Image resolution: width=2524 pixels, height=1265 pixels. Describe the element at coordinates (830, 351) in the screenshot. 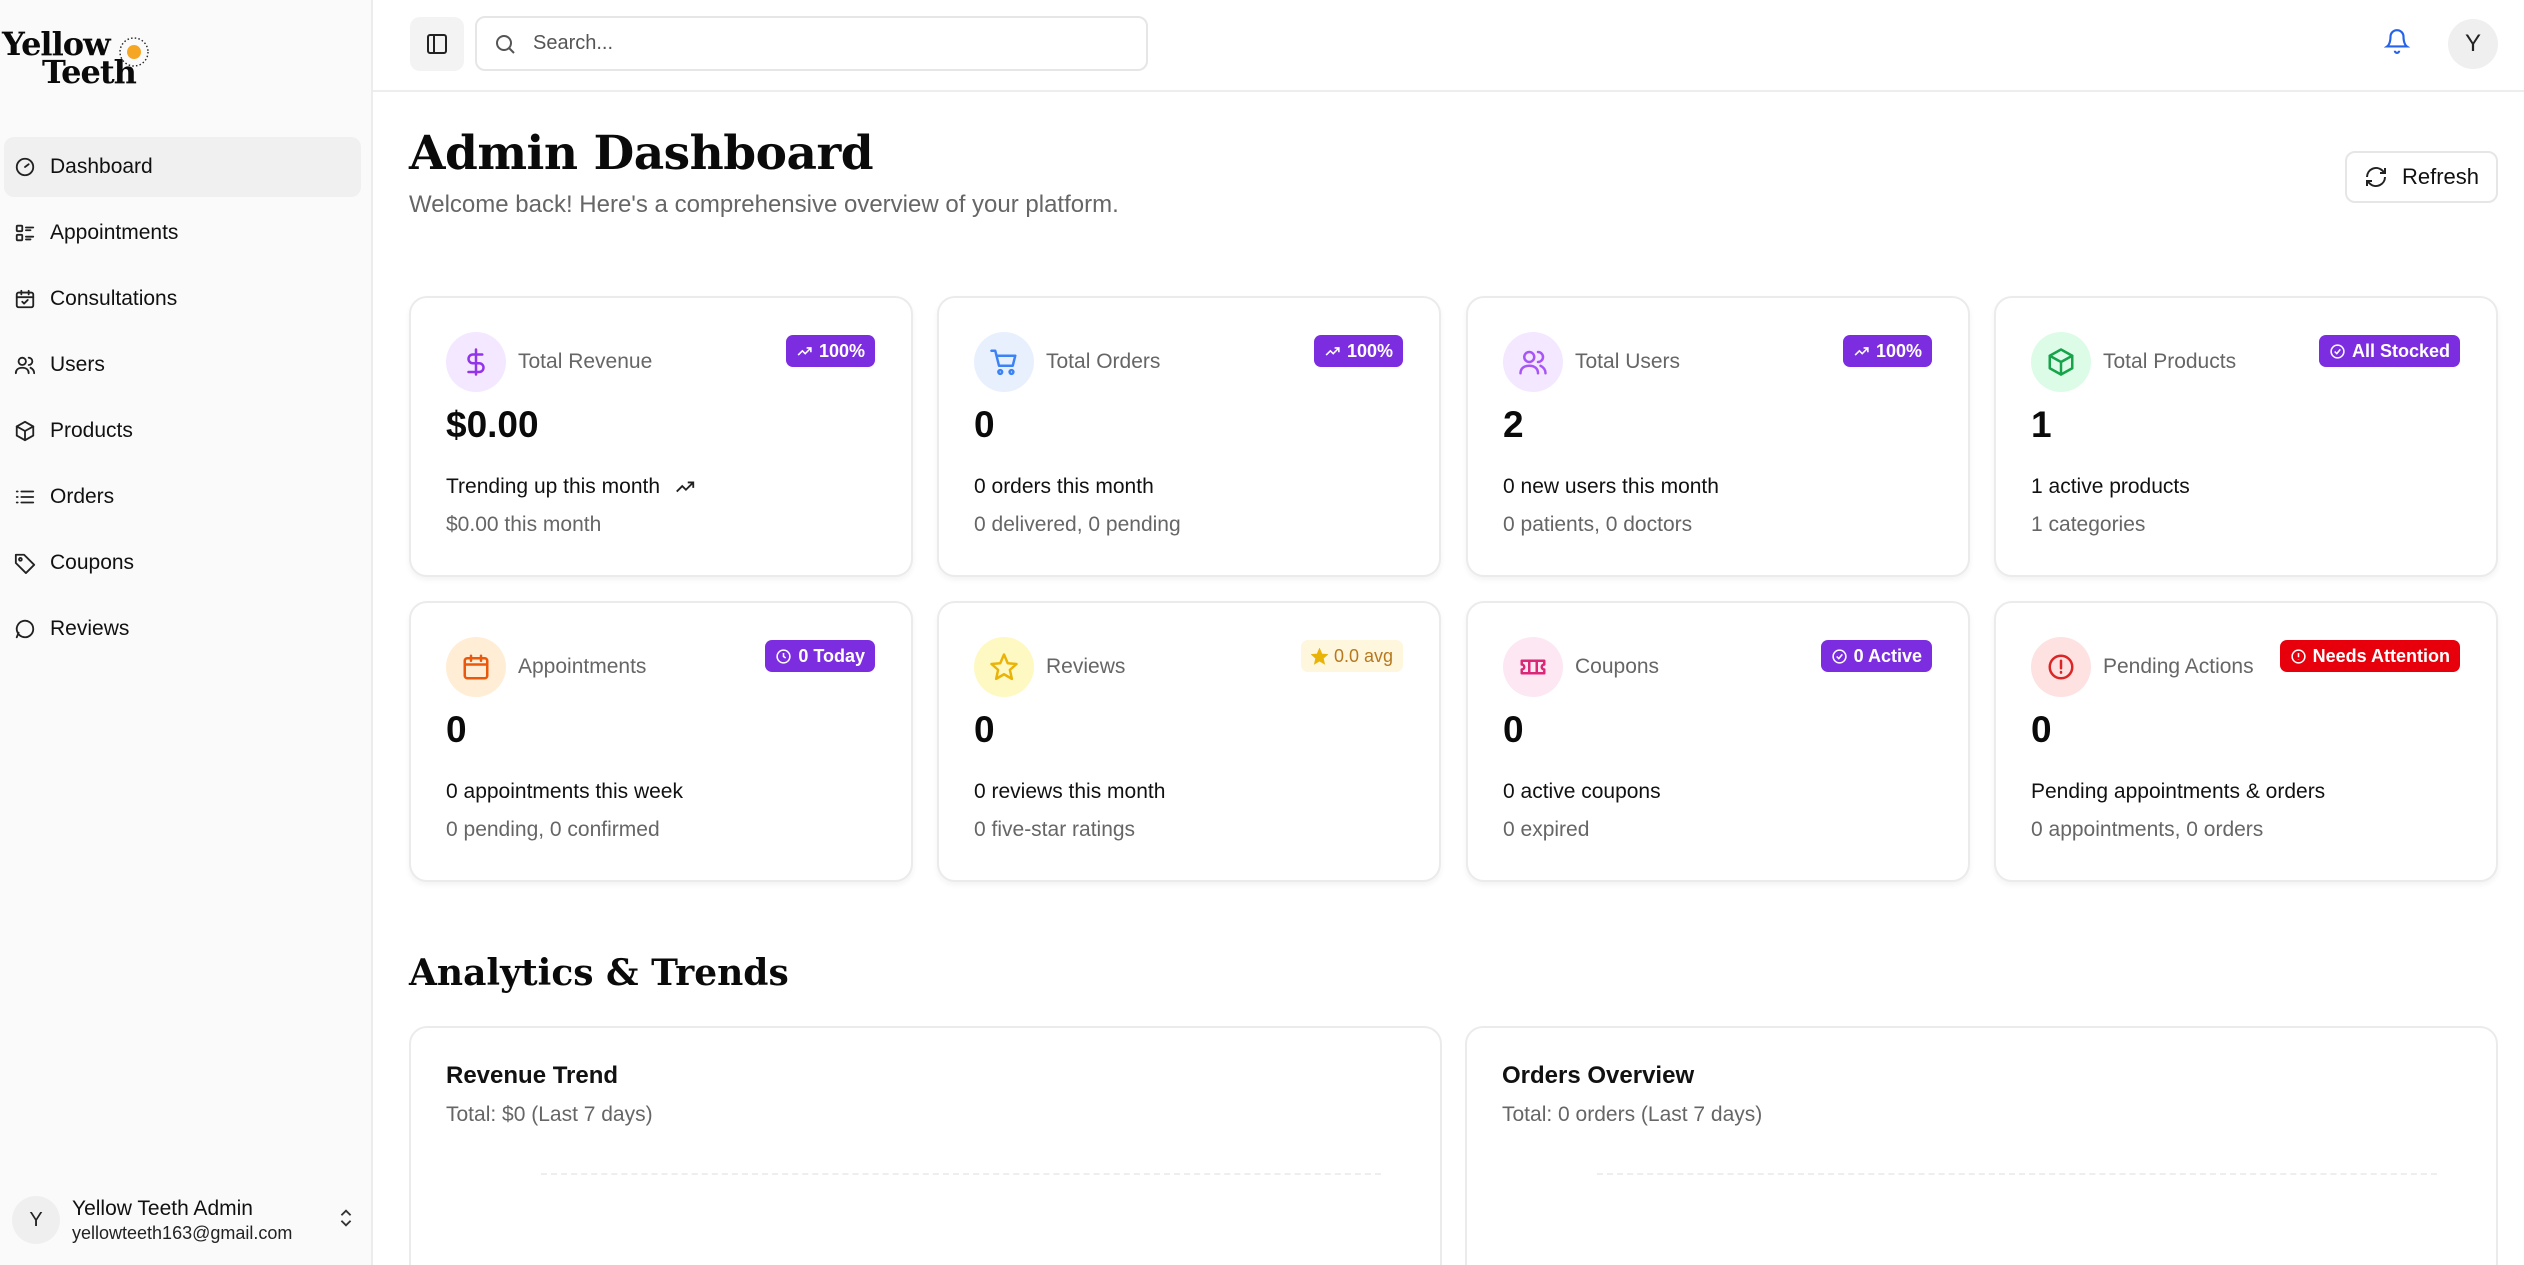

I see `status-badge: 100%` at that location.